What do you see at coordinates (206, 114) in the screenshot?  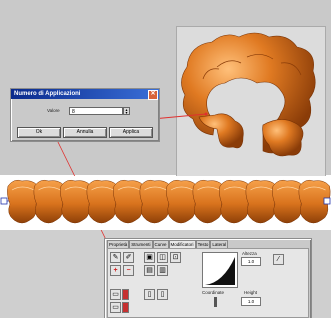 I see `arrow-head-viewport` at bounding box center [206, 114].